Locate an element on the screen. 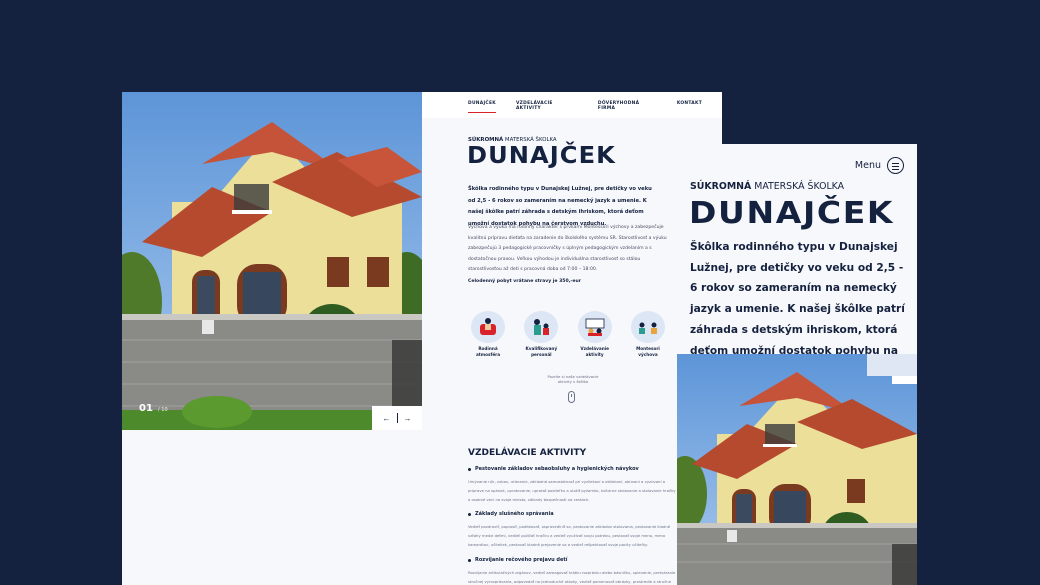 Image resolution: width=1040 pixels, height=585 pixels. nav-item-contact: KONTAKT is located at coordinates (689, 107).